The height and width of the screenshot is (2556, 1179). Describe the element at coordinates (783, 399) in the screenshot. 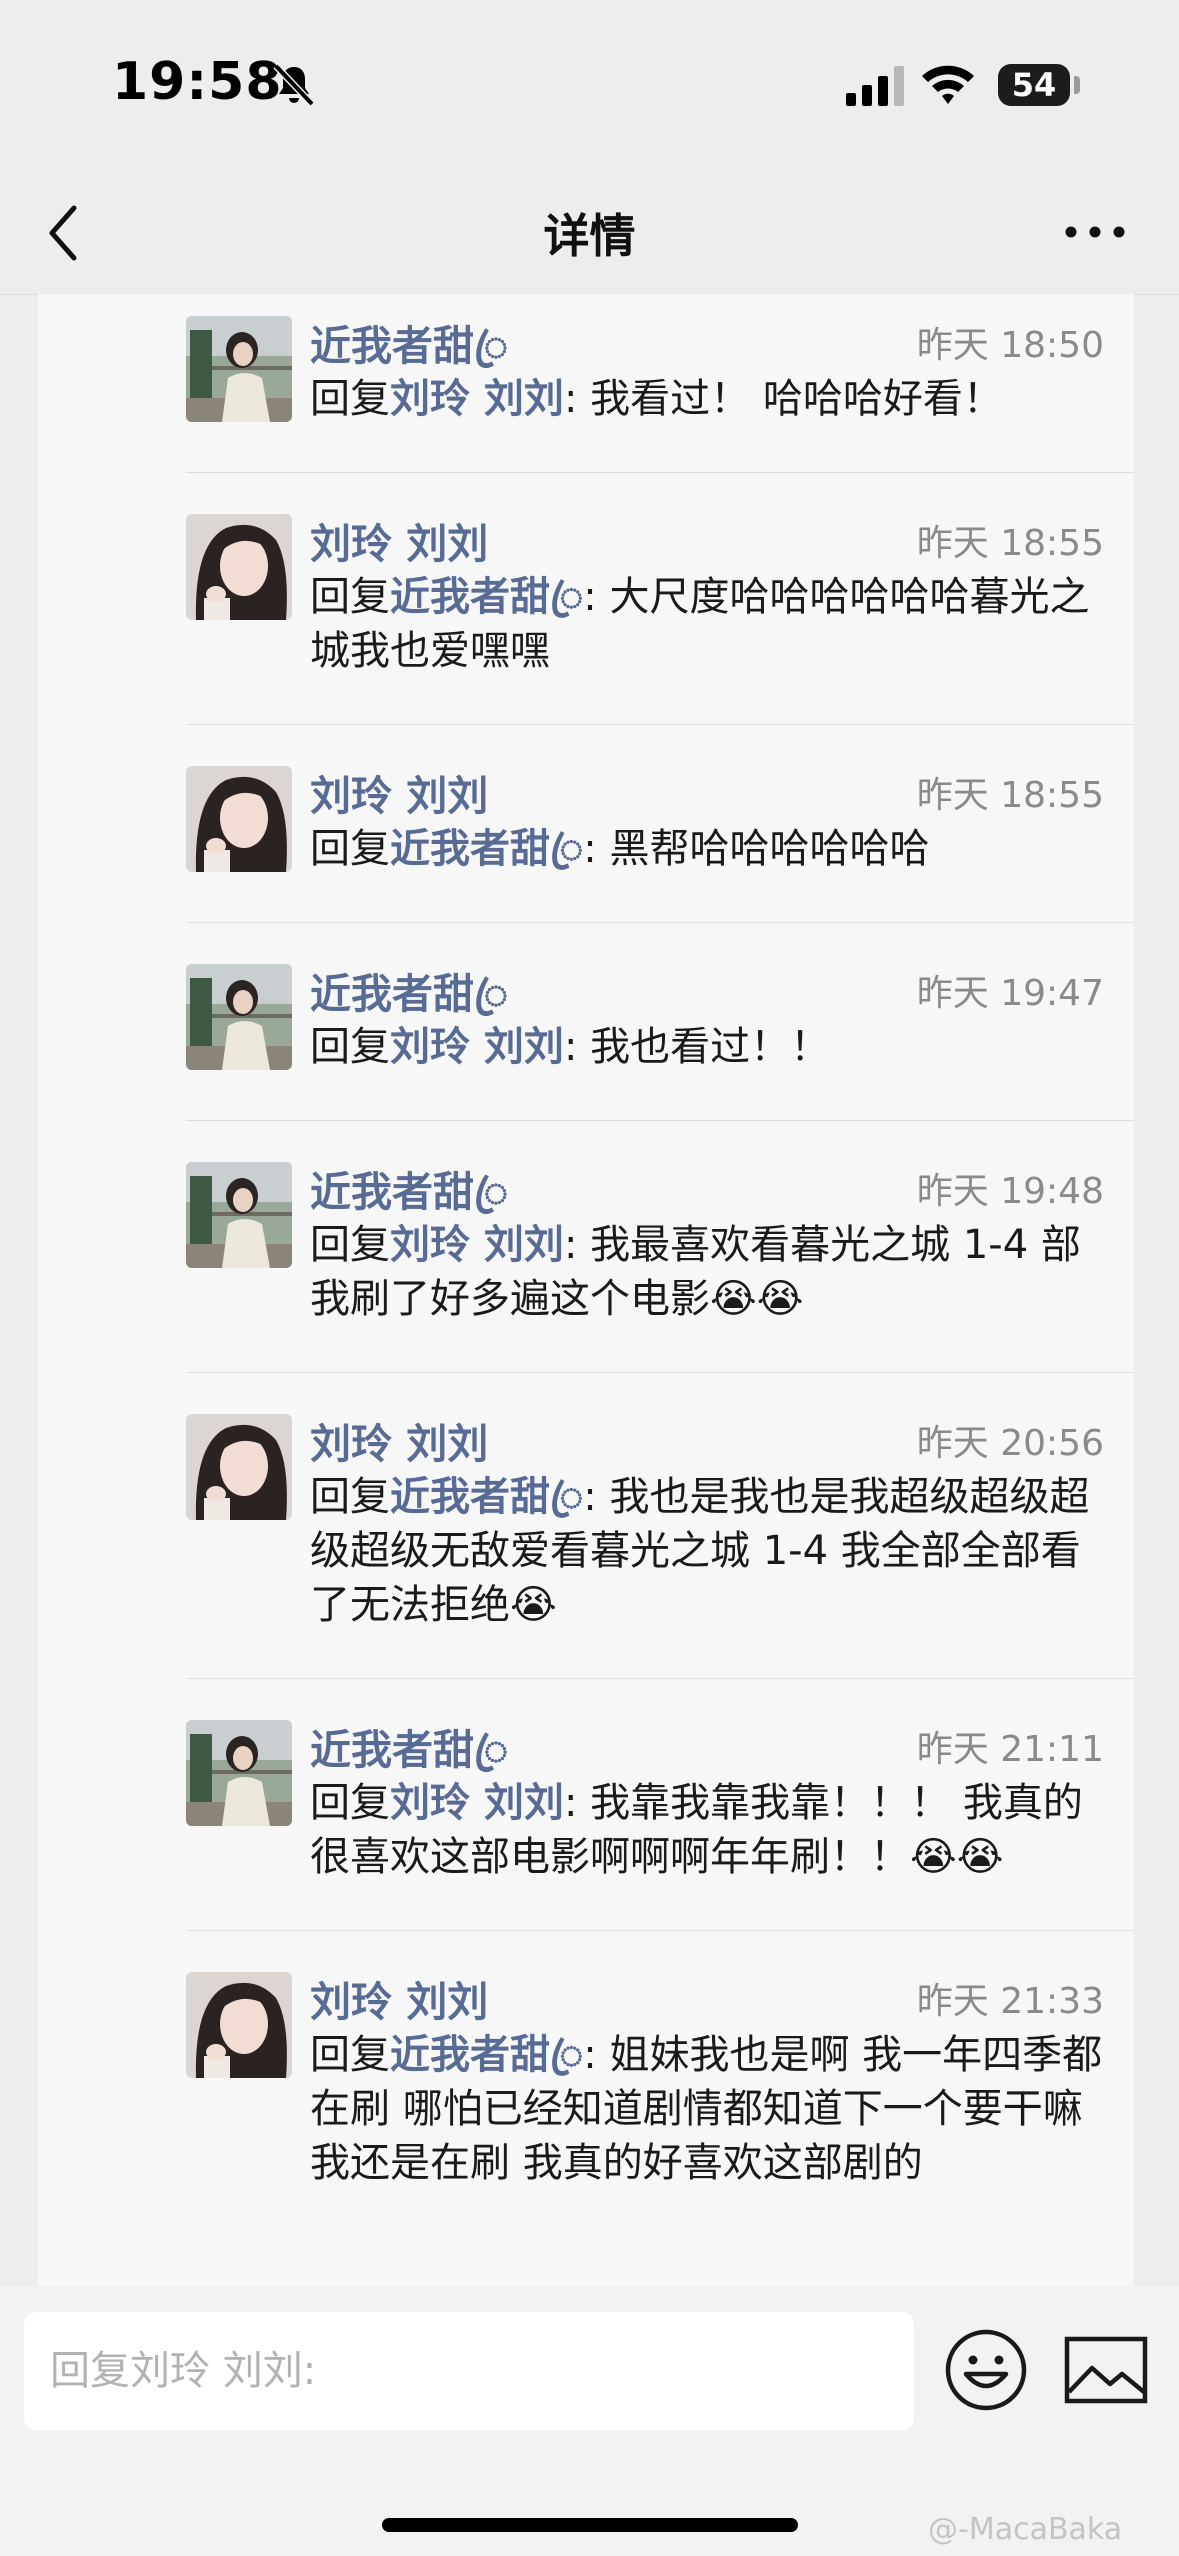

I see `reply-message: : 我看过！ 哈哈哈好看！` at that location.